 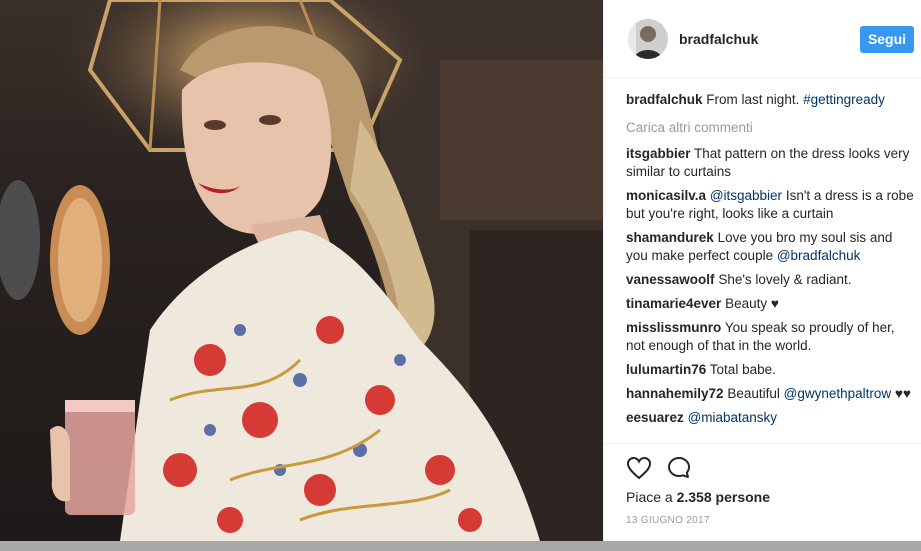 I want to click on comment-username: monicasilv.a, so click(x=666, y=195).